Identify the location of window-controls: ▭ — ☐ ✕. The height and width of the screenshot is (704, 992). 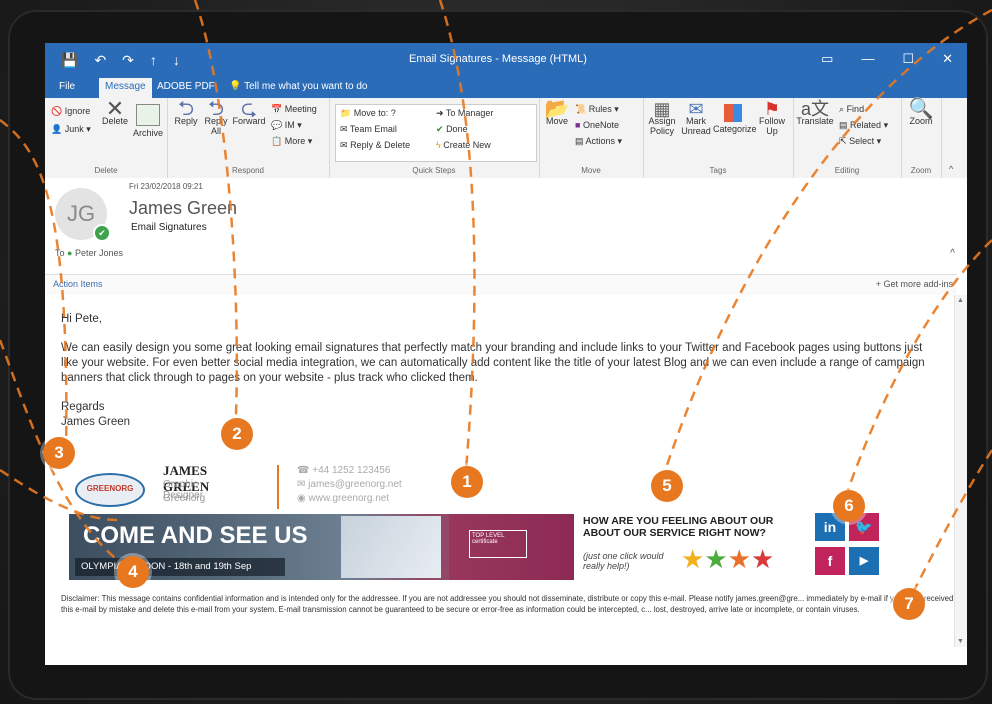
(887, 59).